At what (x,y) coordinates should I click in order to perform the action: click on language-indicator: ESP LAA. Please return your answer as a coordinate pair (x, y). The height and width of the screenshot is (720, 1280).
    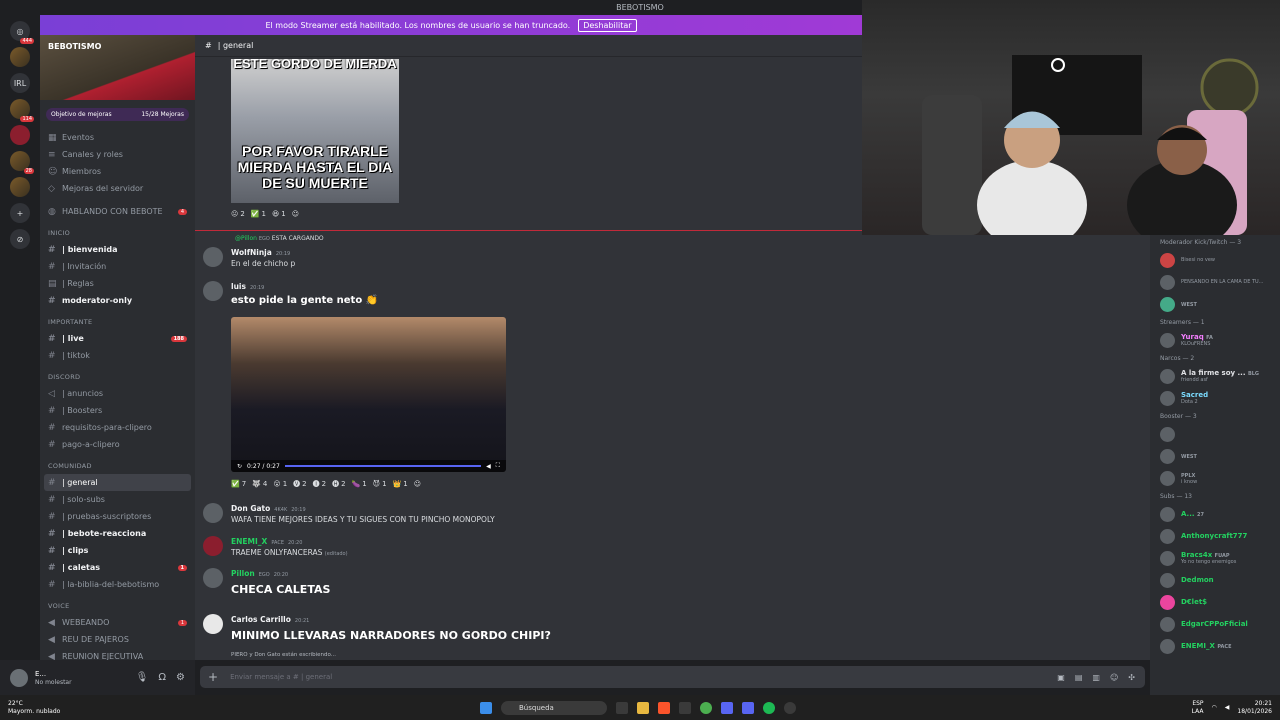
    Looking at the image, I should click on (1198, 708).